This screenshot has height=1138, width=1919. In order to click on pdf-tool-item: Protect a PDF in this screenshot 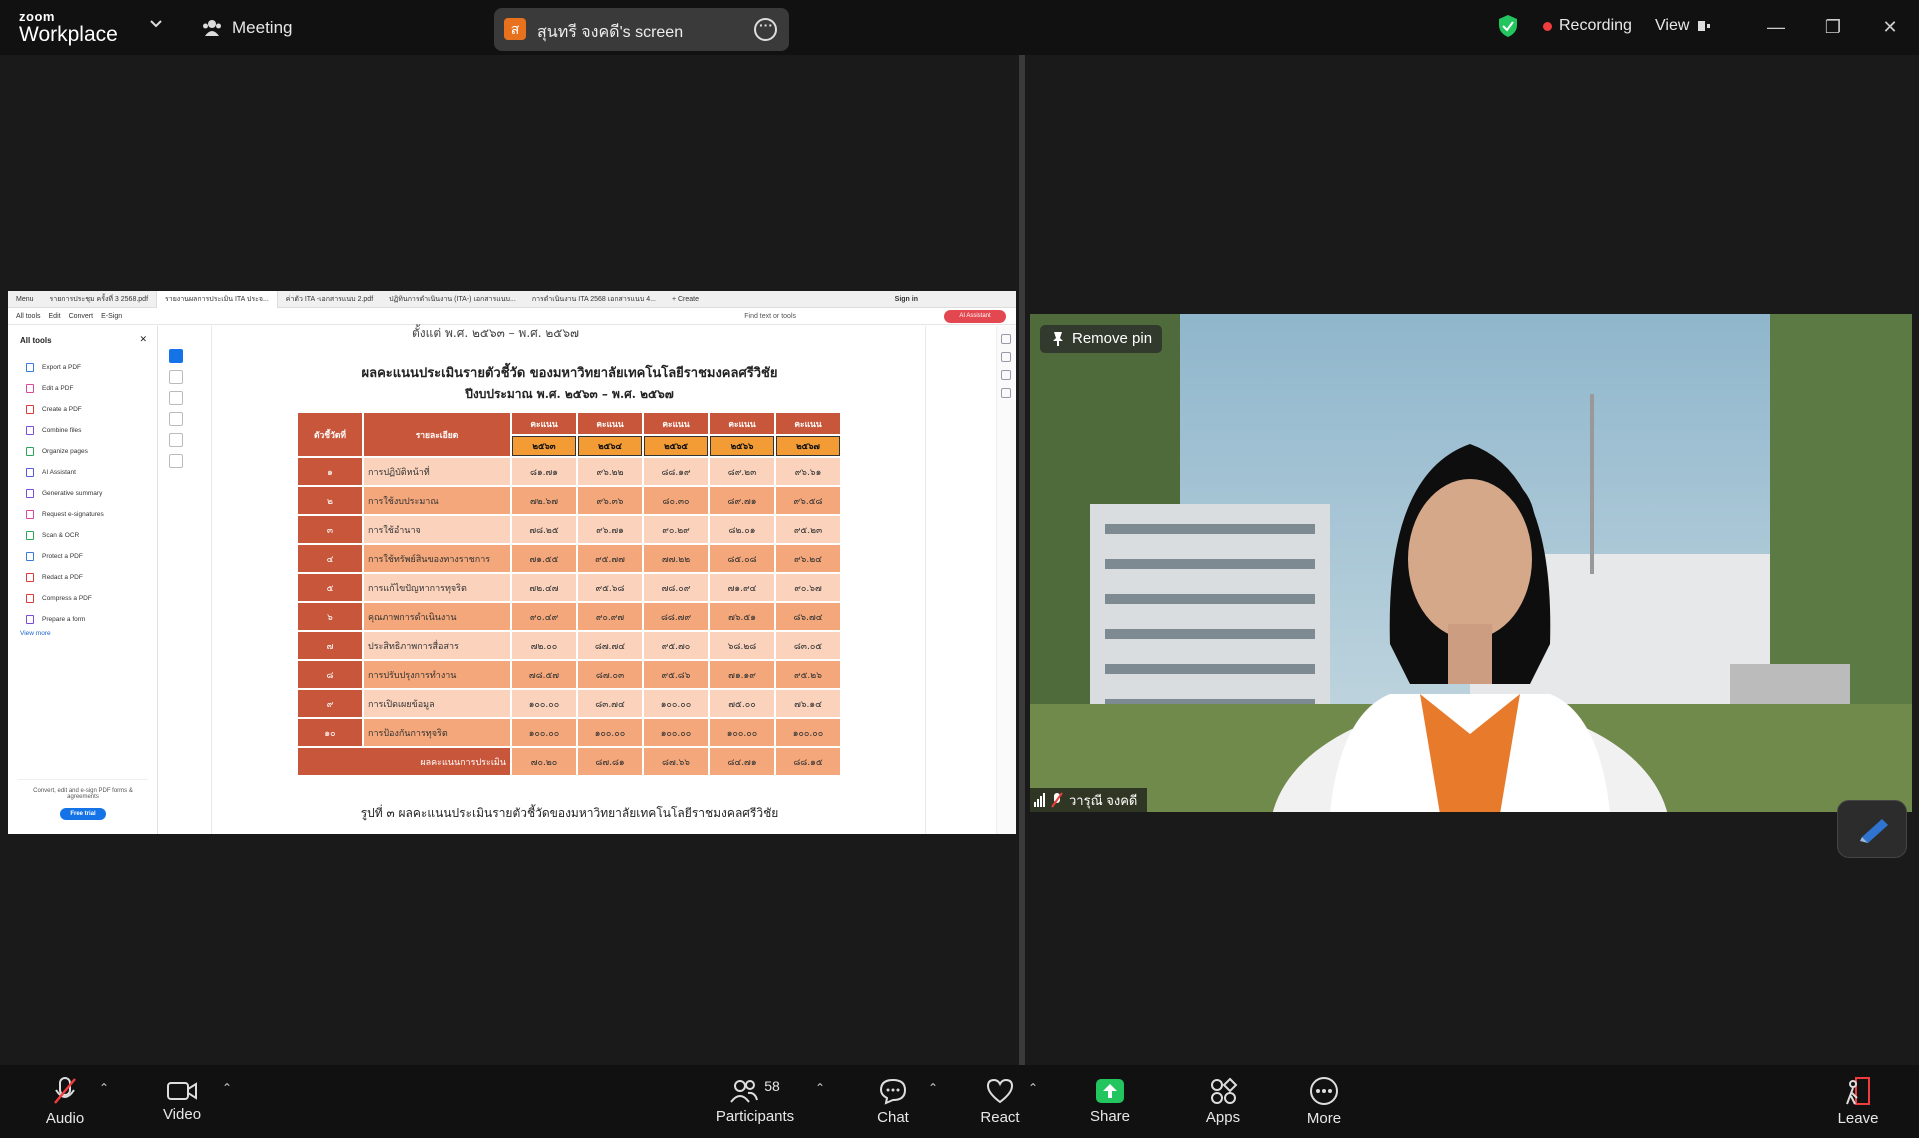, I will do `click(91, 556)`.